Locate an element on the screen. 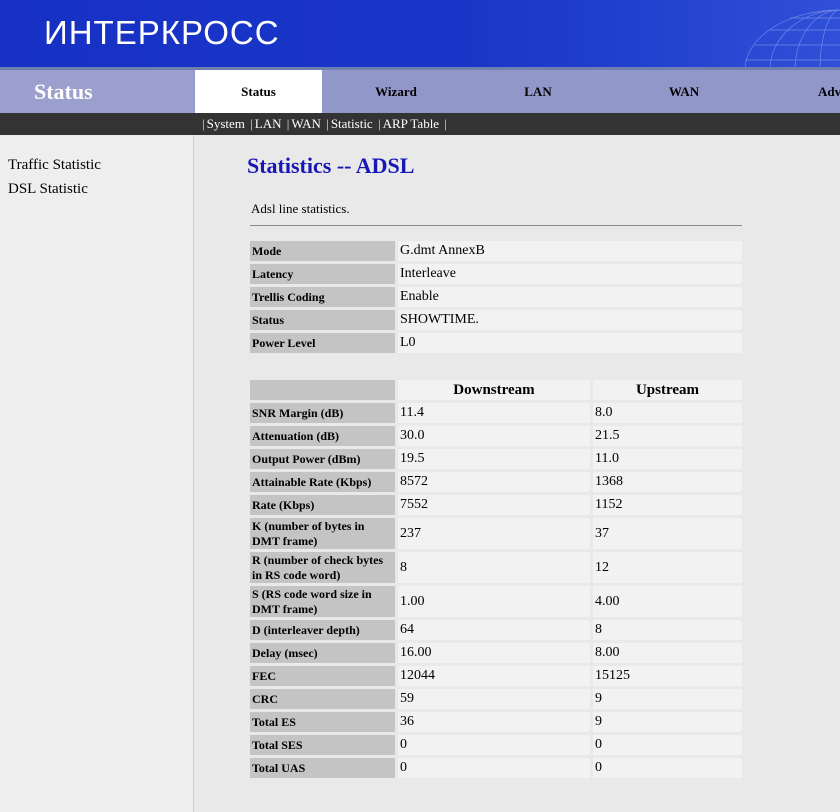  stats-upstream-value: 8 is located at coordinates (667, 630).